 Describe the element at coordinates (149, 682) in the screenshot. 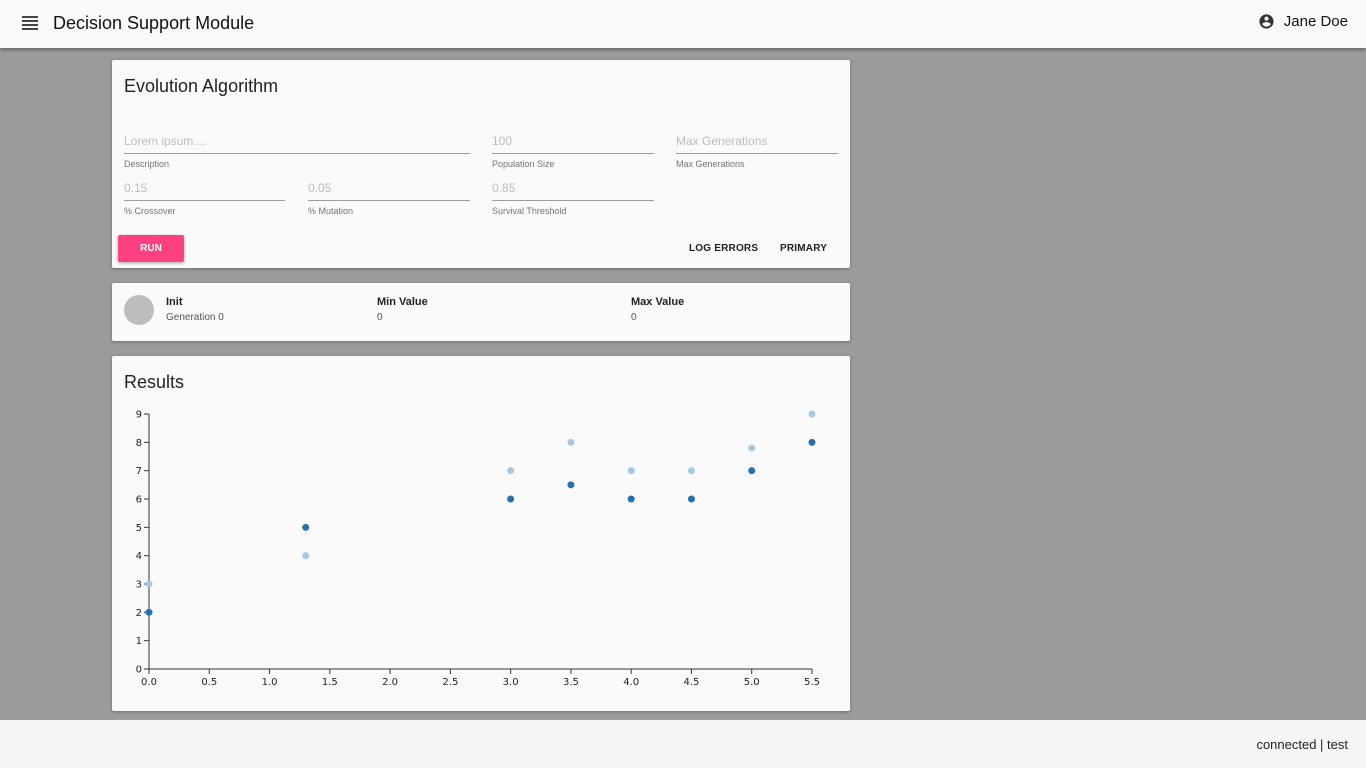

I see `x-tick-label: 0.0` at that location.